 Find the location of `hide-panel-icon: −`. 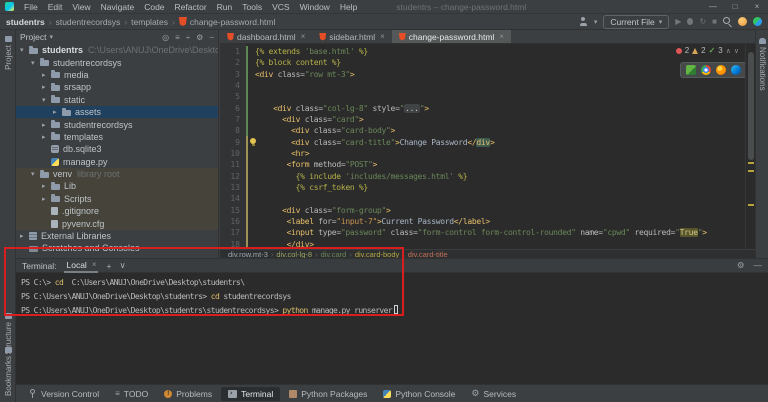

hide-panel-icon: − is located at coordinates (211, 37).